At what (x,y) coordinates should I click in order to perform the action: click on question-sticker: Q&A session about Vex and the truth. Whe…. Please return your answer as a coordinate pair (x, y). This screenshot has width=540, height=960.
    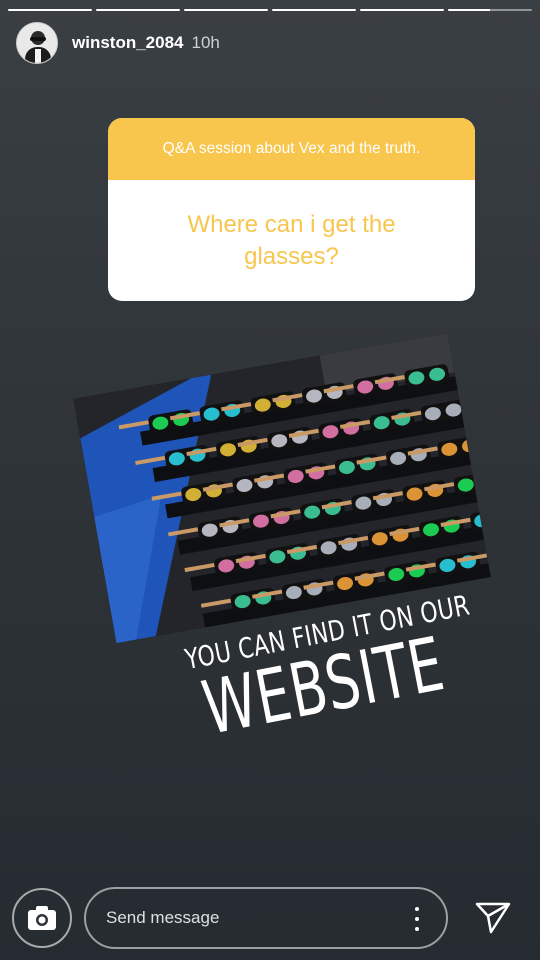
    Looking at the image, I should click on (291, 209).